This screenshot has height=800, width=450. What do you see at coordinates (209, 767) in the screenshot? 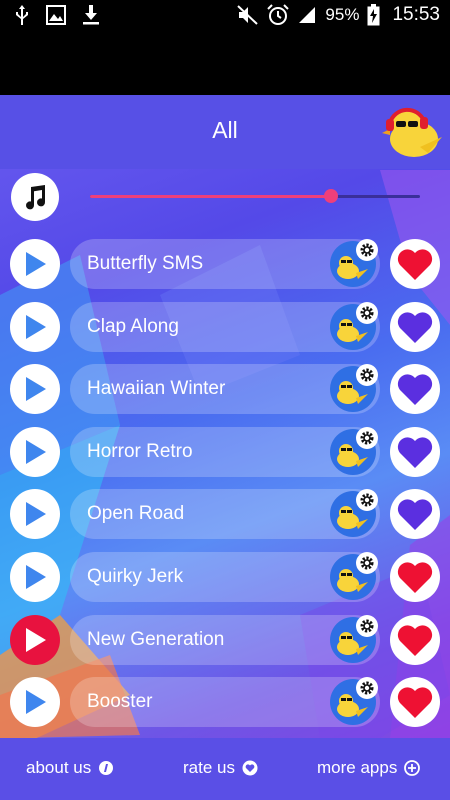
I see `rate-us-label: rate us` at bounding box center [209, 767].